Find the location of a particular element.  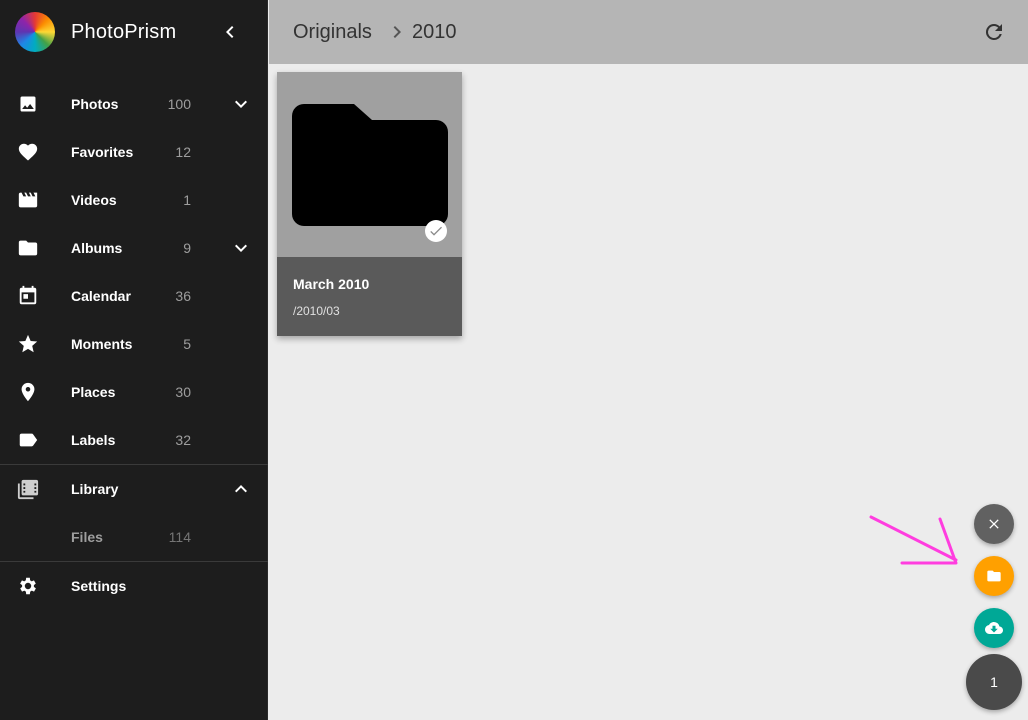

breadcrumb-originals: Originals is located at coordinates (332, 32).